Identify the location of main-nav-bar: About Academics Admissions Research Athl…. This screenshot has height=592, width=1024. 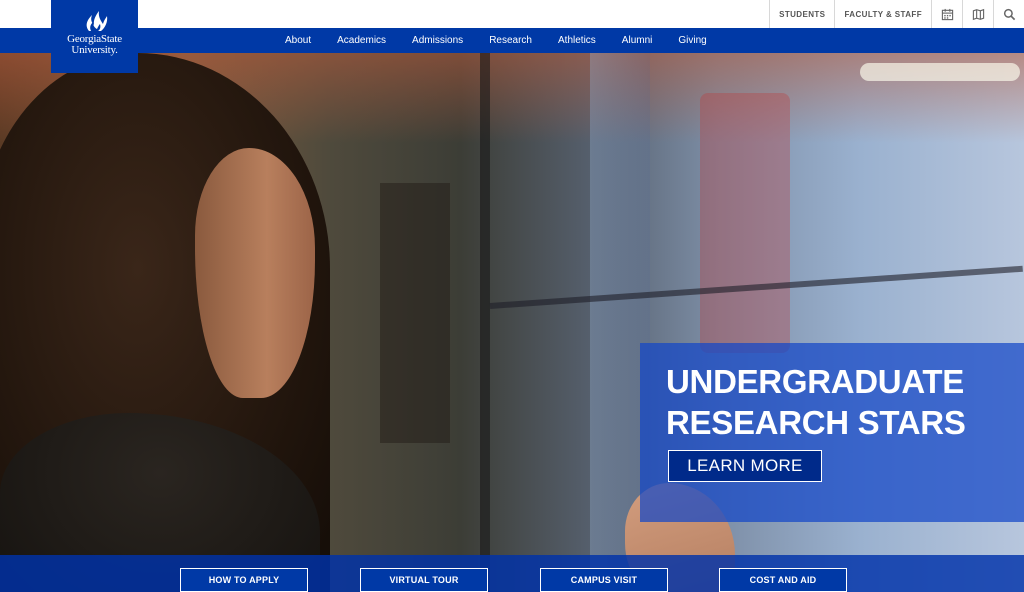
(512, 40).